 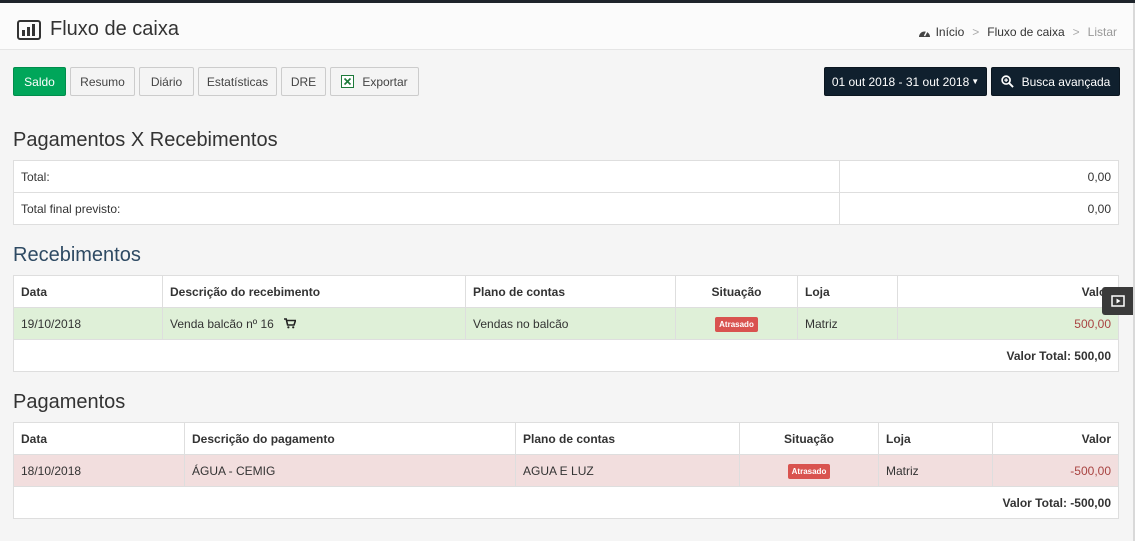 I want to click on date-range-dropdown: 01 out 2018 - 31 out 2018 ▼, so click(x=905, y=81).